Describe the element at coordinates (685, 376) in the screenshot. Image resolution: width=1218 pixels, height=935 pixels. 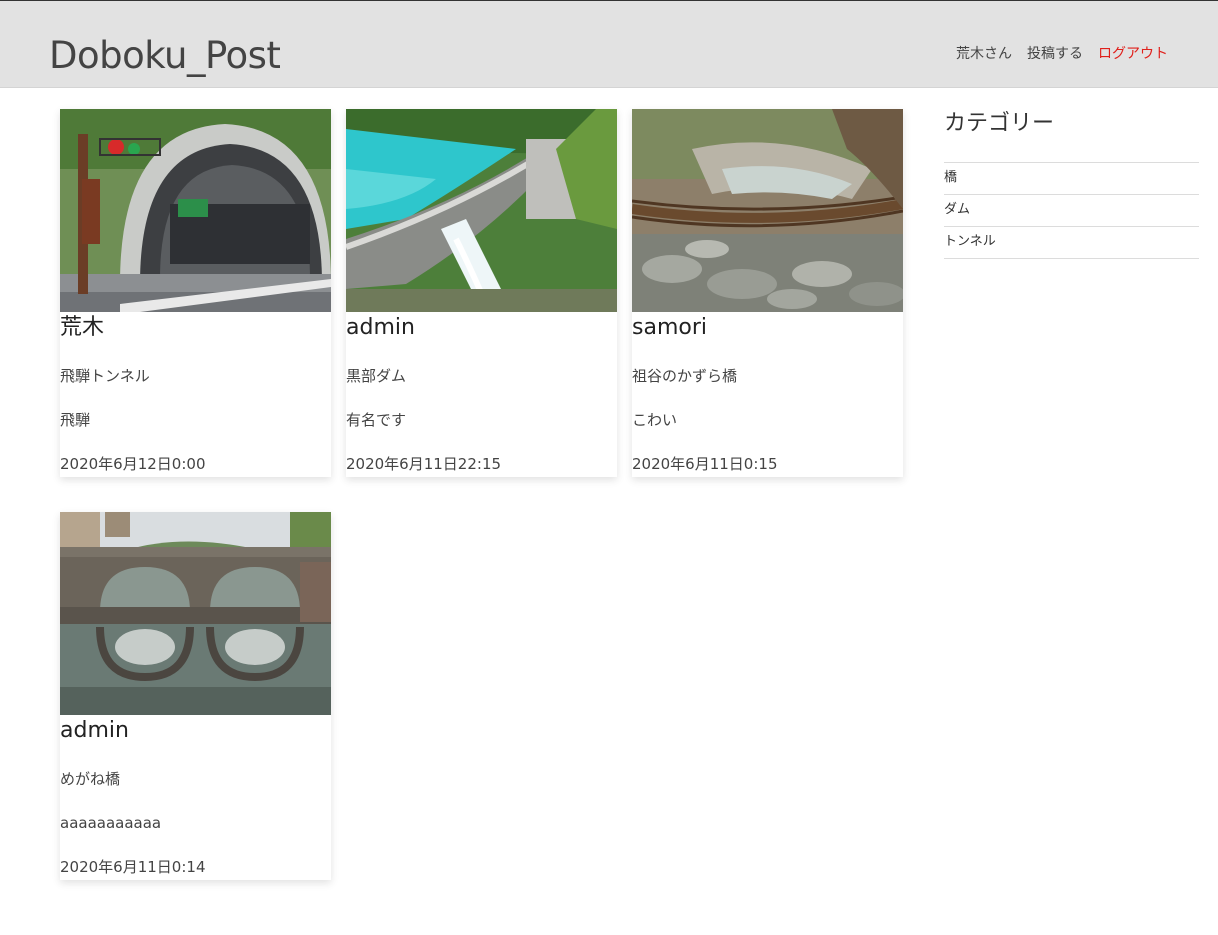
I see `post-title: 祖谷のかずら橋` at that location.